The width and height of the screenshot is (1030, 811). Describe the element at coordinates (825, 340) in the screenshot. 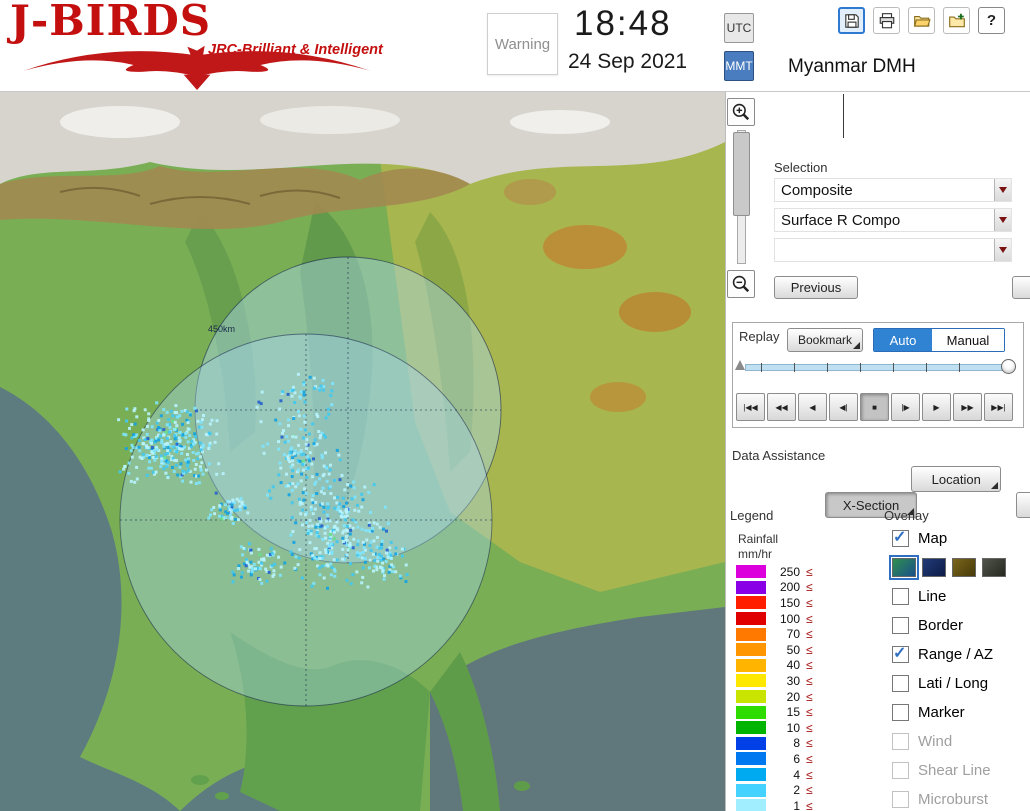

I see `bookmark-button: Bookmark` at that location.